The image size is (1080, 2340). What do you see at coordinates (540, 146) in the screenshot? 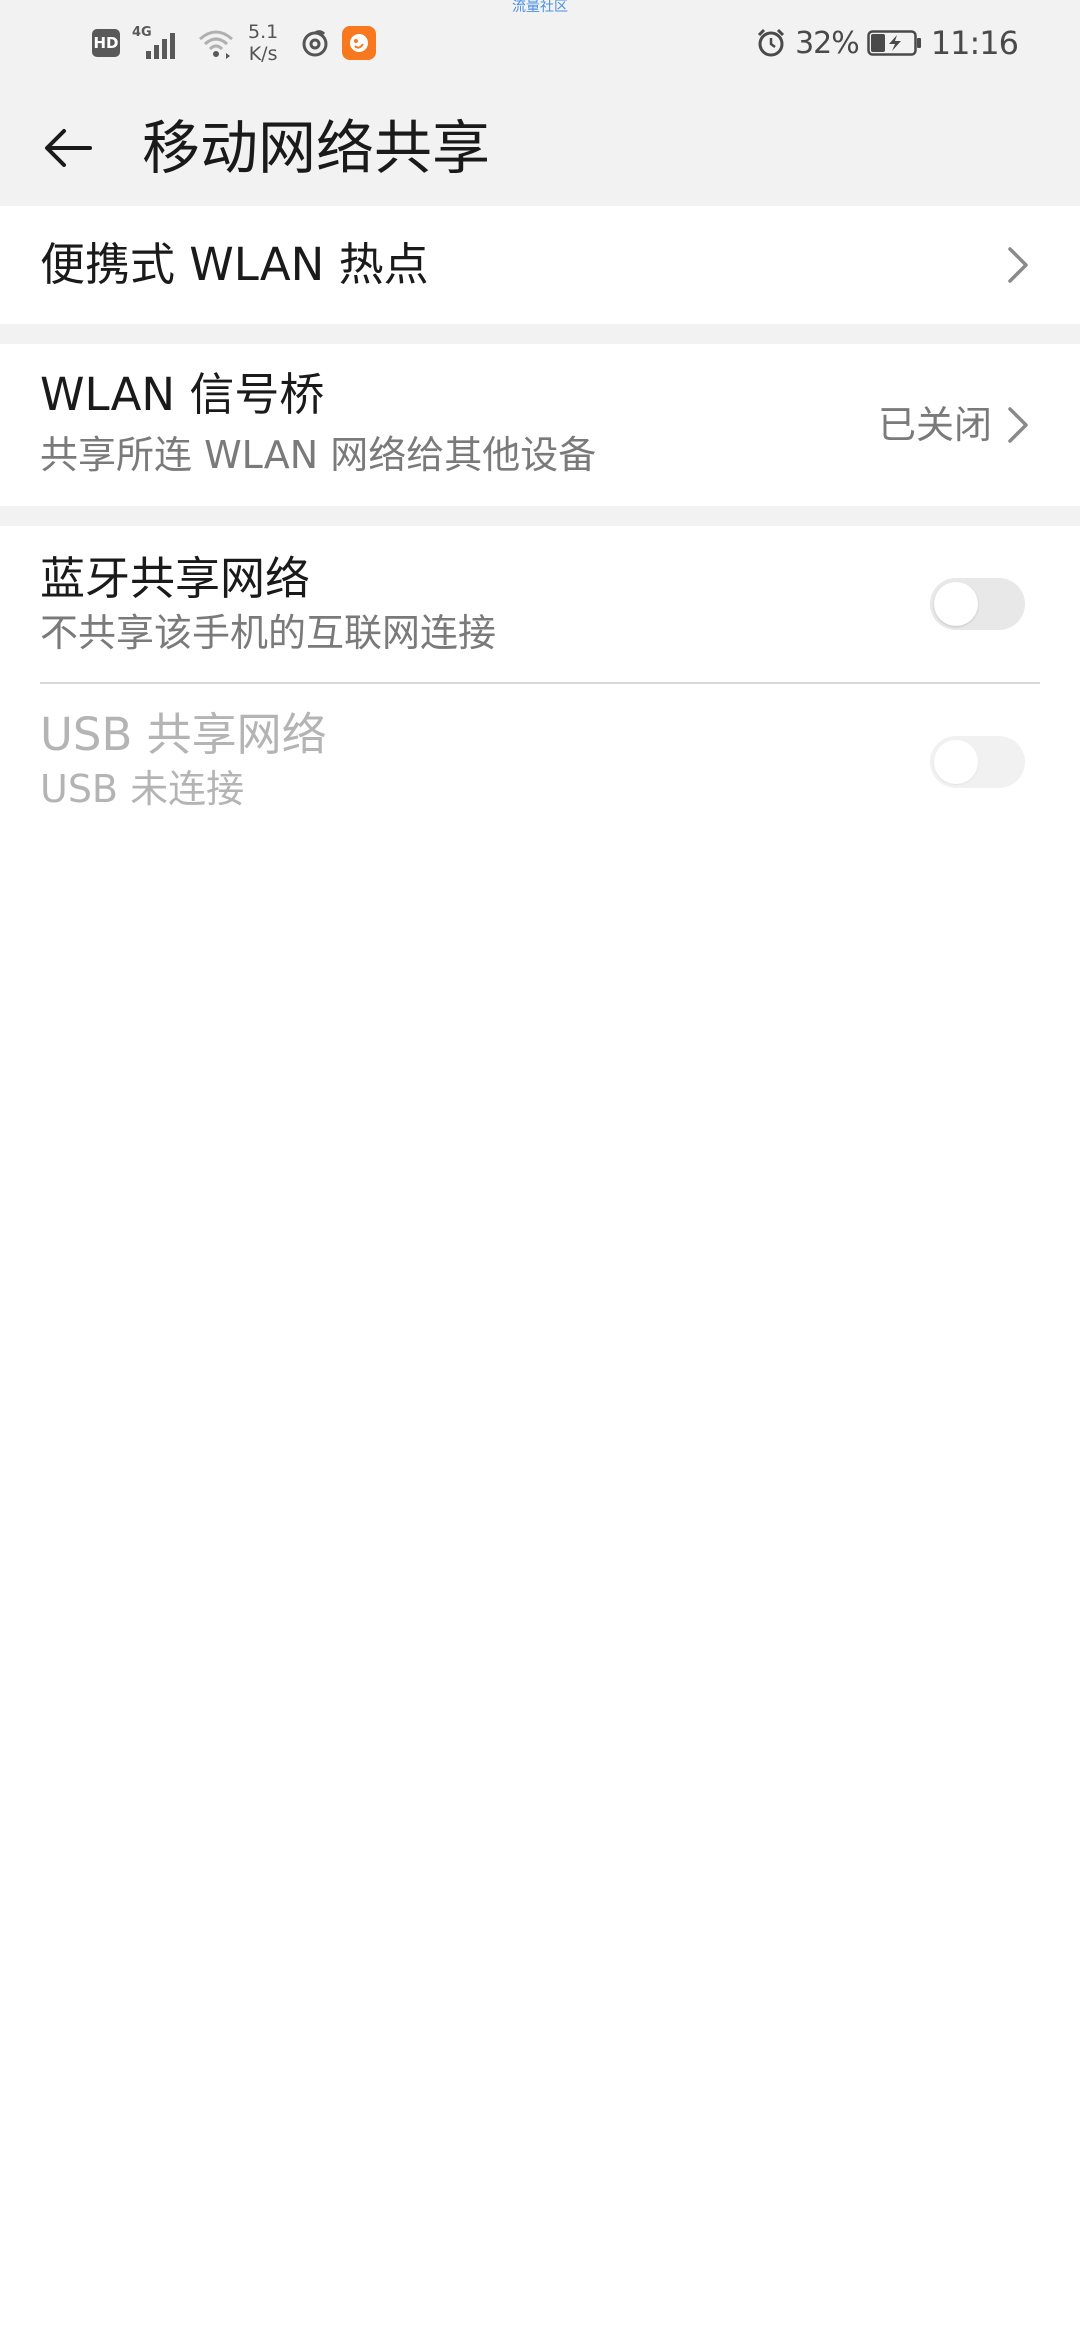
I see `app-header: 移动网络共享` at bounding box center [540, 146].